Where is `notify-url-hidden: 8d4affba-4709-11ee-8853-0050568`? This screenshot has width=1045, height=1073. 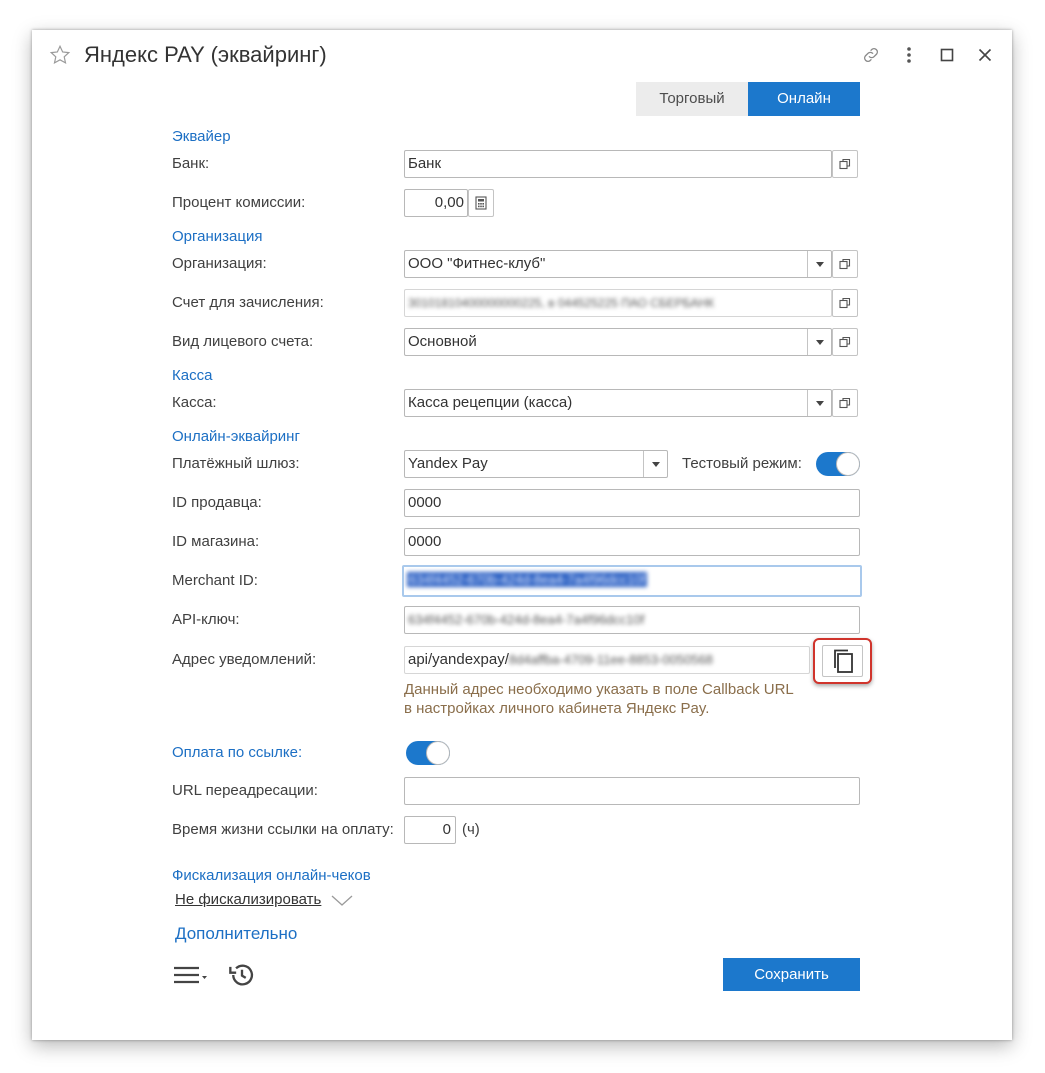 notify-url-hidden: 8d4affba-4709-11ee-8853-0050568 is located at coordinates (610, 659).